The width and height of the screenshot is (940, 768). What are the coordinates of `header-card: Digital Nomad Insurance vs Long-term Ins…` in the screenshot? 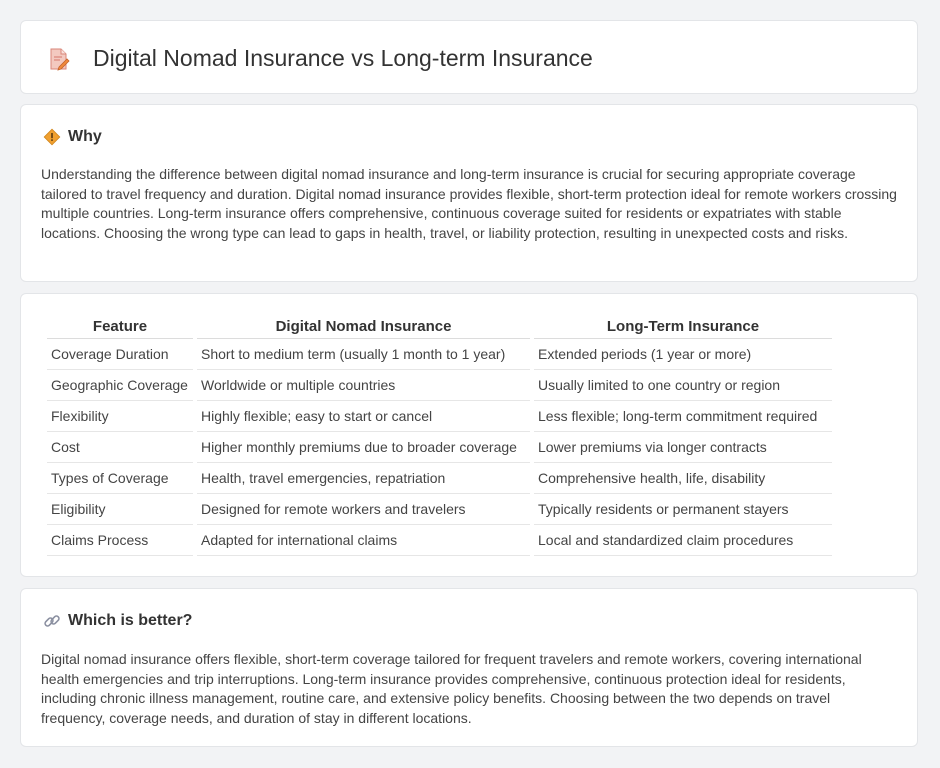 It's located at (469, 57).